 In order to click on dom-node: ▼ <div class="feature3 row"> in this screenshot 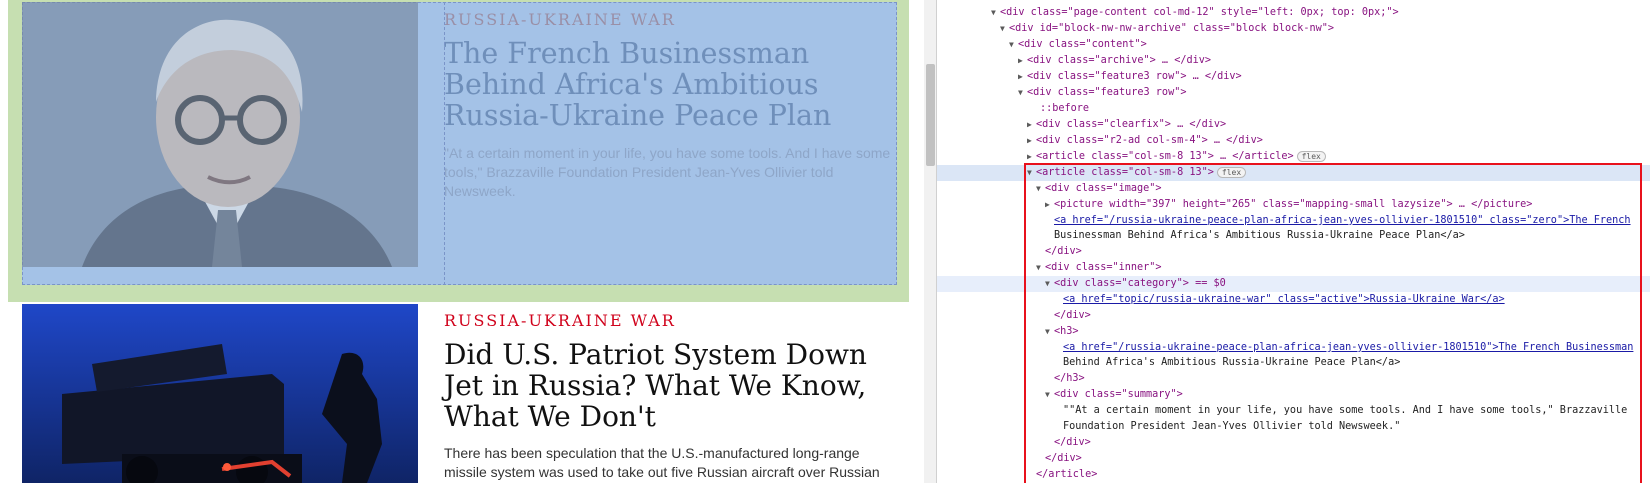, I will do `click(1102, 93)`.